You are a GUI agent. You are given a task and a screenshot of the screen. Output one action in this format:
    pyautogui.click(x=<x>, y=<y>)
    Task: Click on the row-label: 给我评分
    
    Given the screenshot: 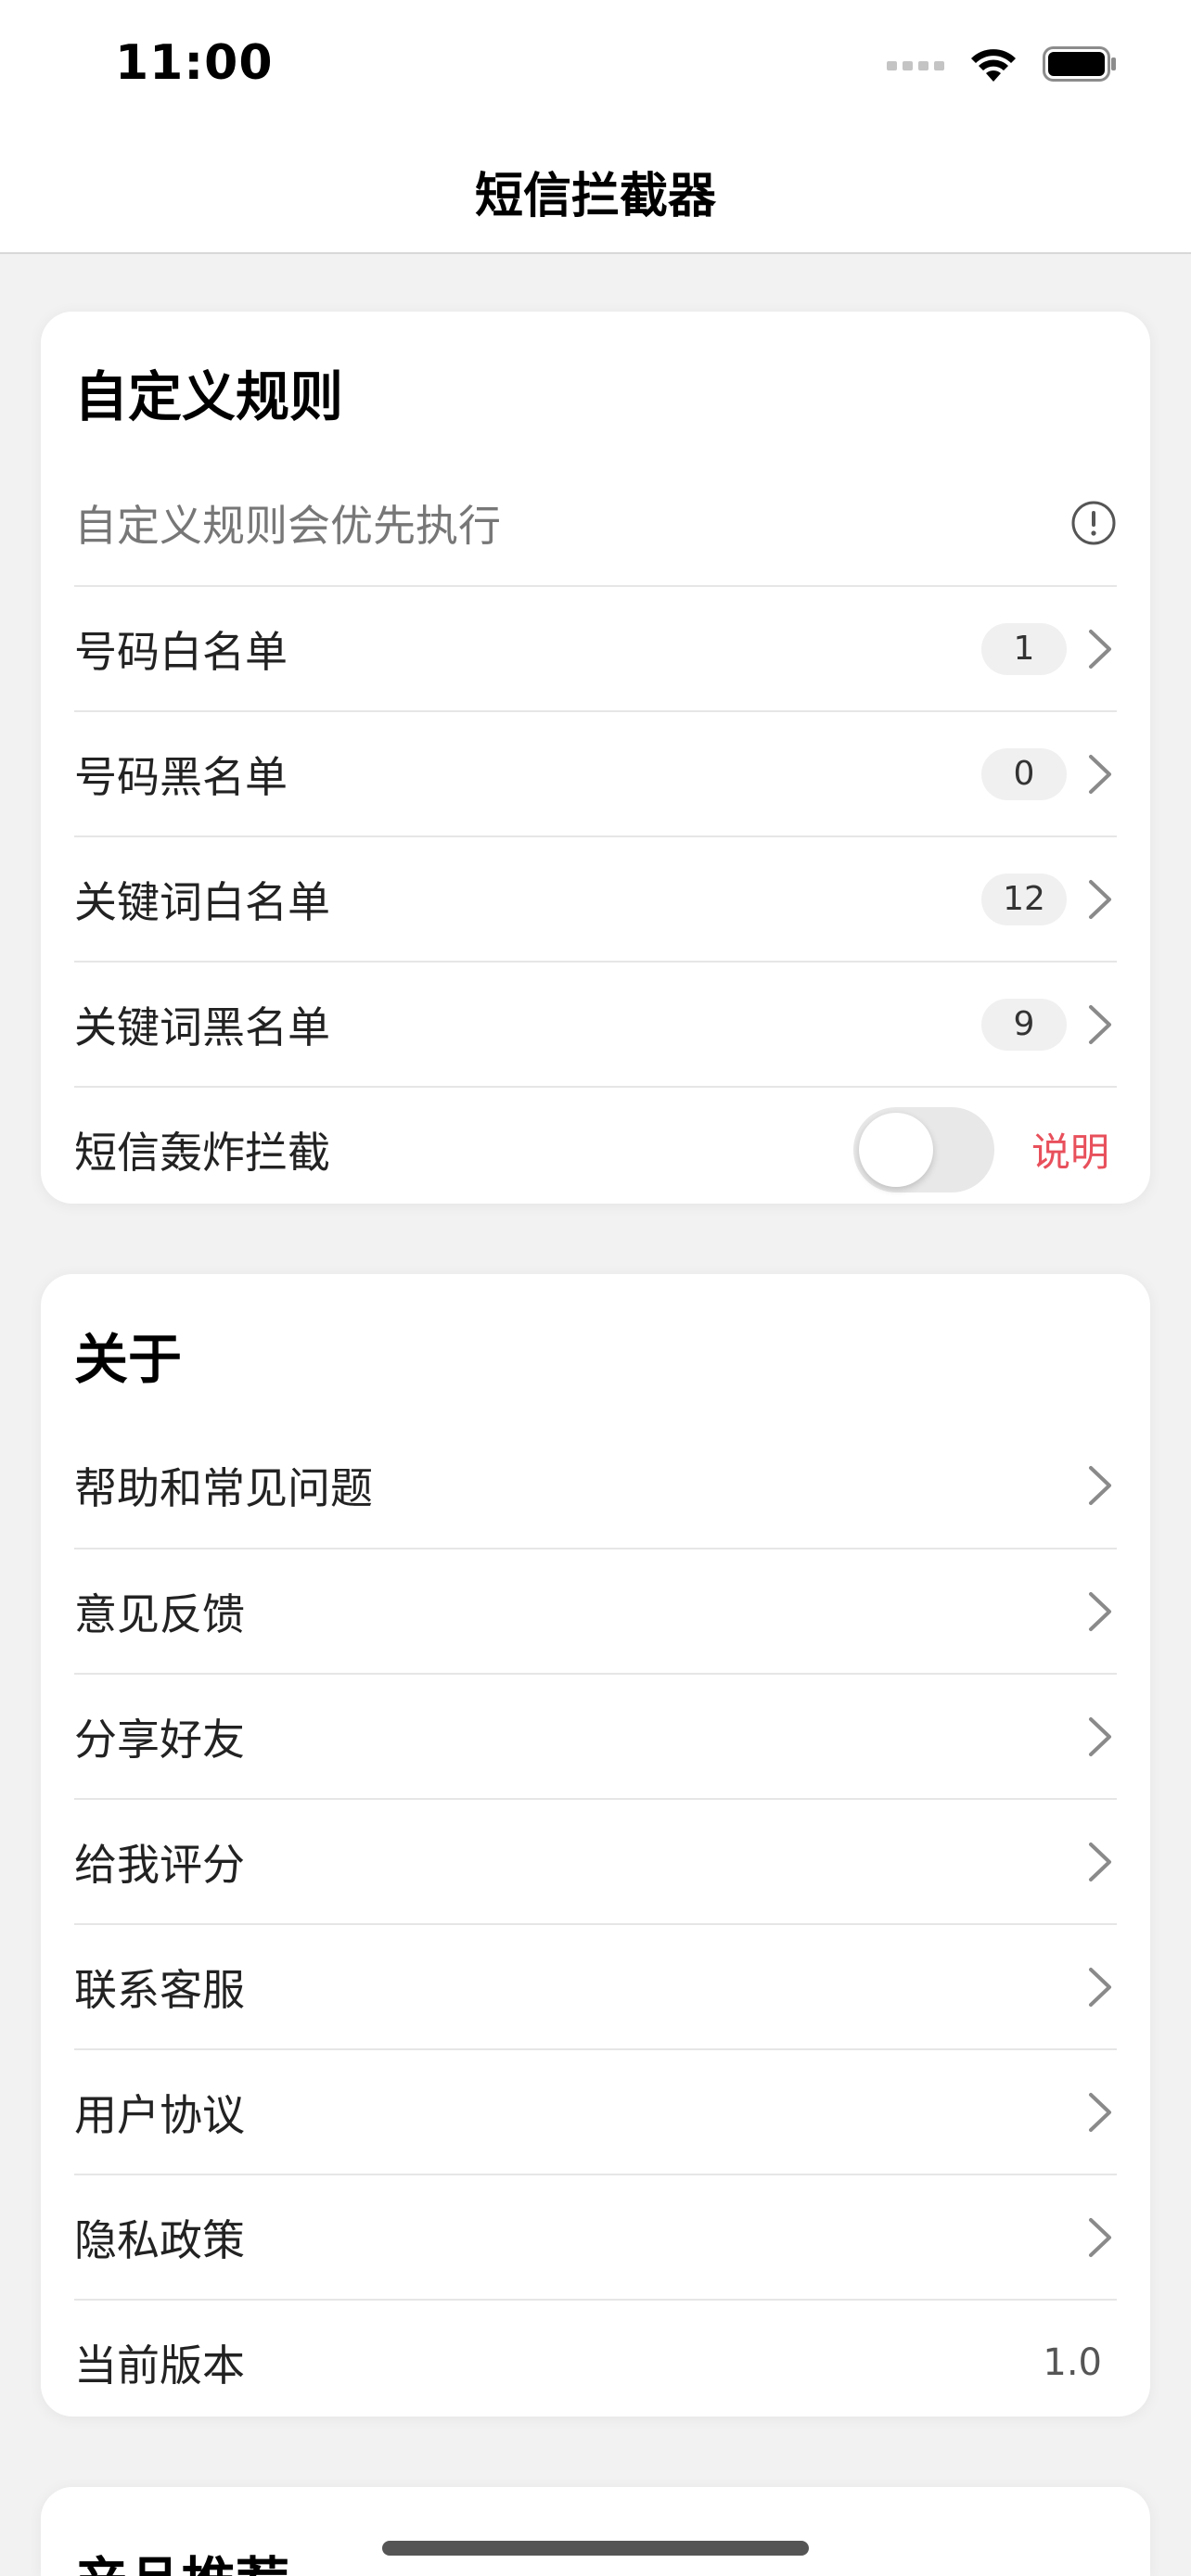 What is the action you would take?
    pyautogui.click(x=159, y=1865)
    